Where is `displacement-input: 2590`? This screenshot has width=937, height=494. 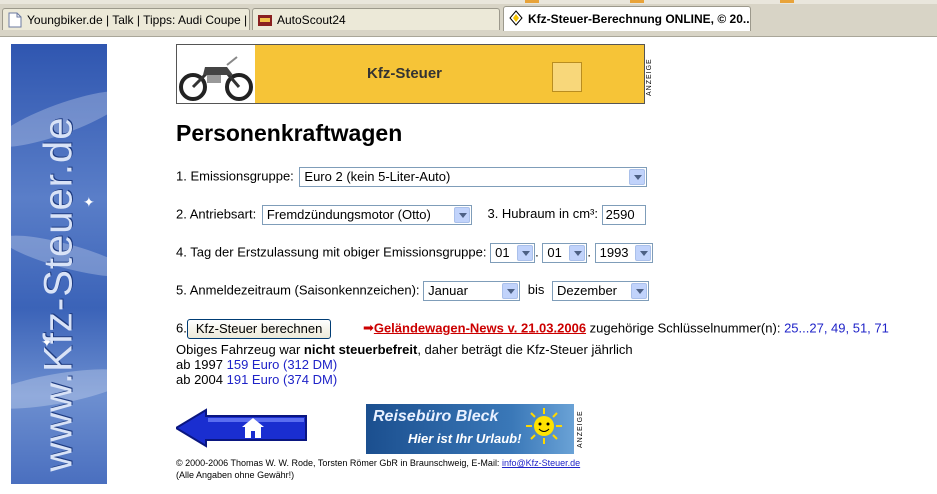
displacement-input: 2590 is located at coordinates (623, 215).